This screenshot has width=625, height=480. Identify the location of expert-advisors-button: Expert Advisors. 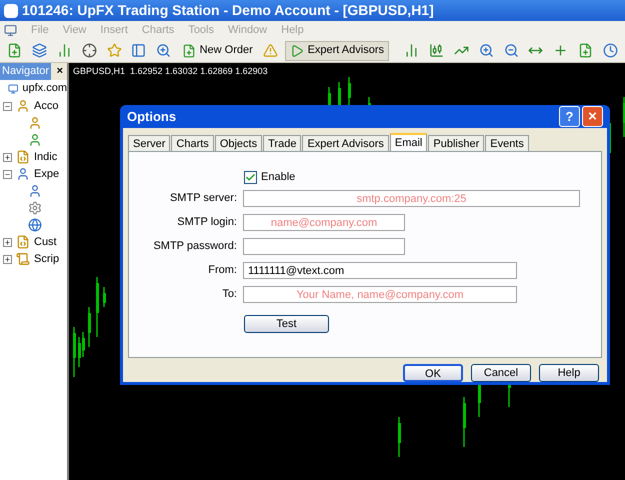
(336, 50).